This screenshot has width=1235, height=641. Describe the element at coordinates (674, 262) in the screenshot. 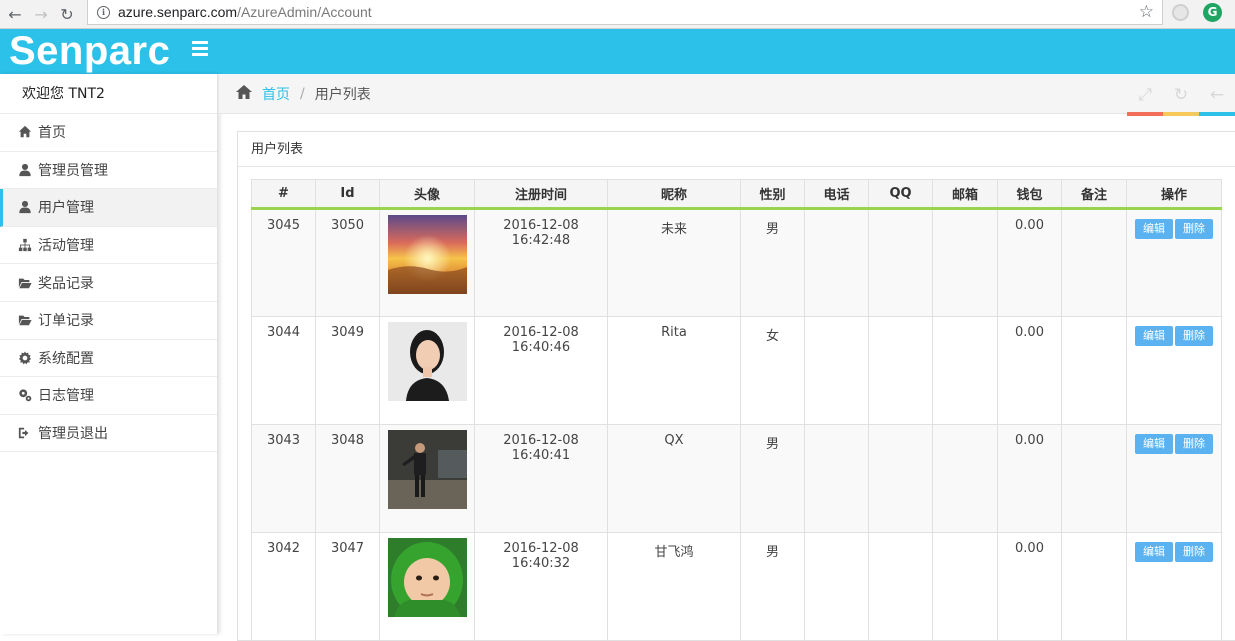

I see `cell-nick: 未来` at that location.